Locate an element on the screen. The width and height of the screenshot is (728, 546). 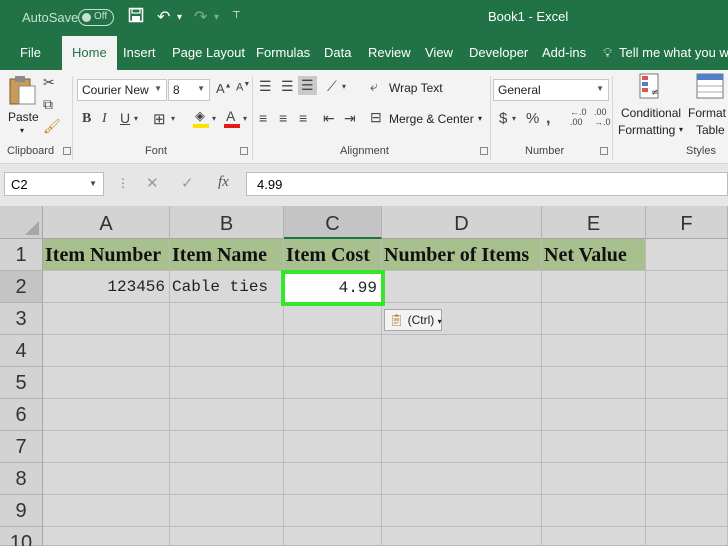
decrease-decimal-icon: .00 →.0 is located at coordinates (602, 117).